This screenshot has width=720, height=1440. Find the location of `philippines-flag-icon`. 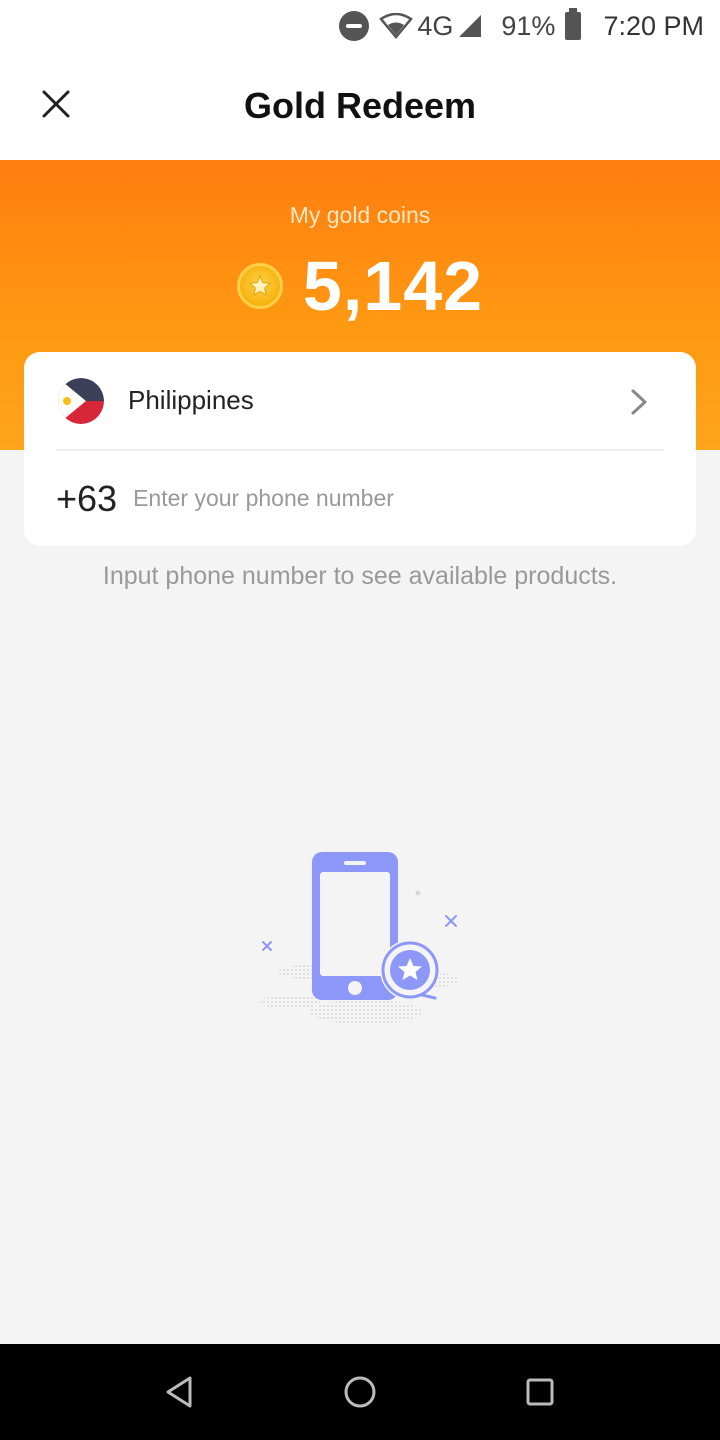

philippines-flag-icon is located at coordinates (81, 400).